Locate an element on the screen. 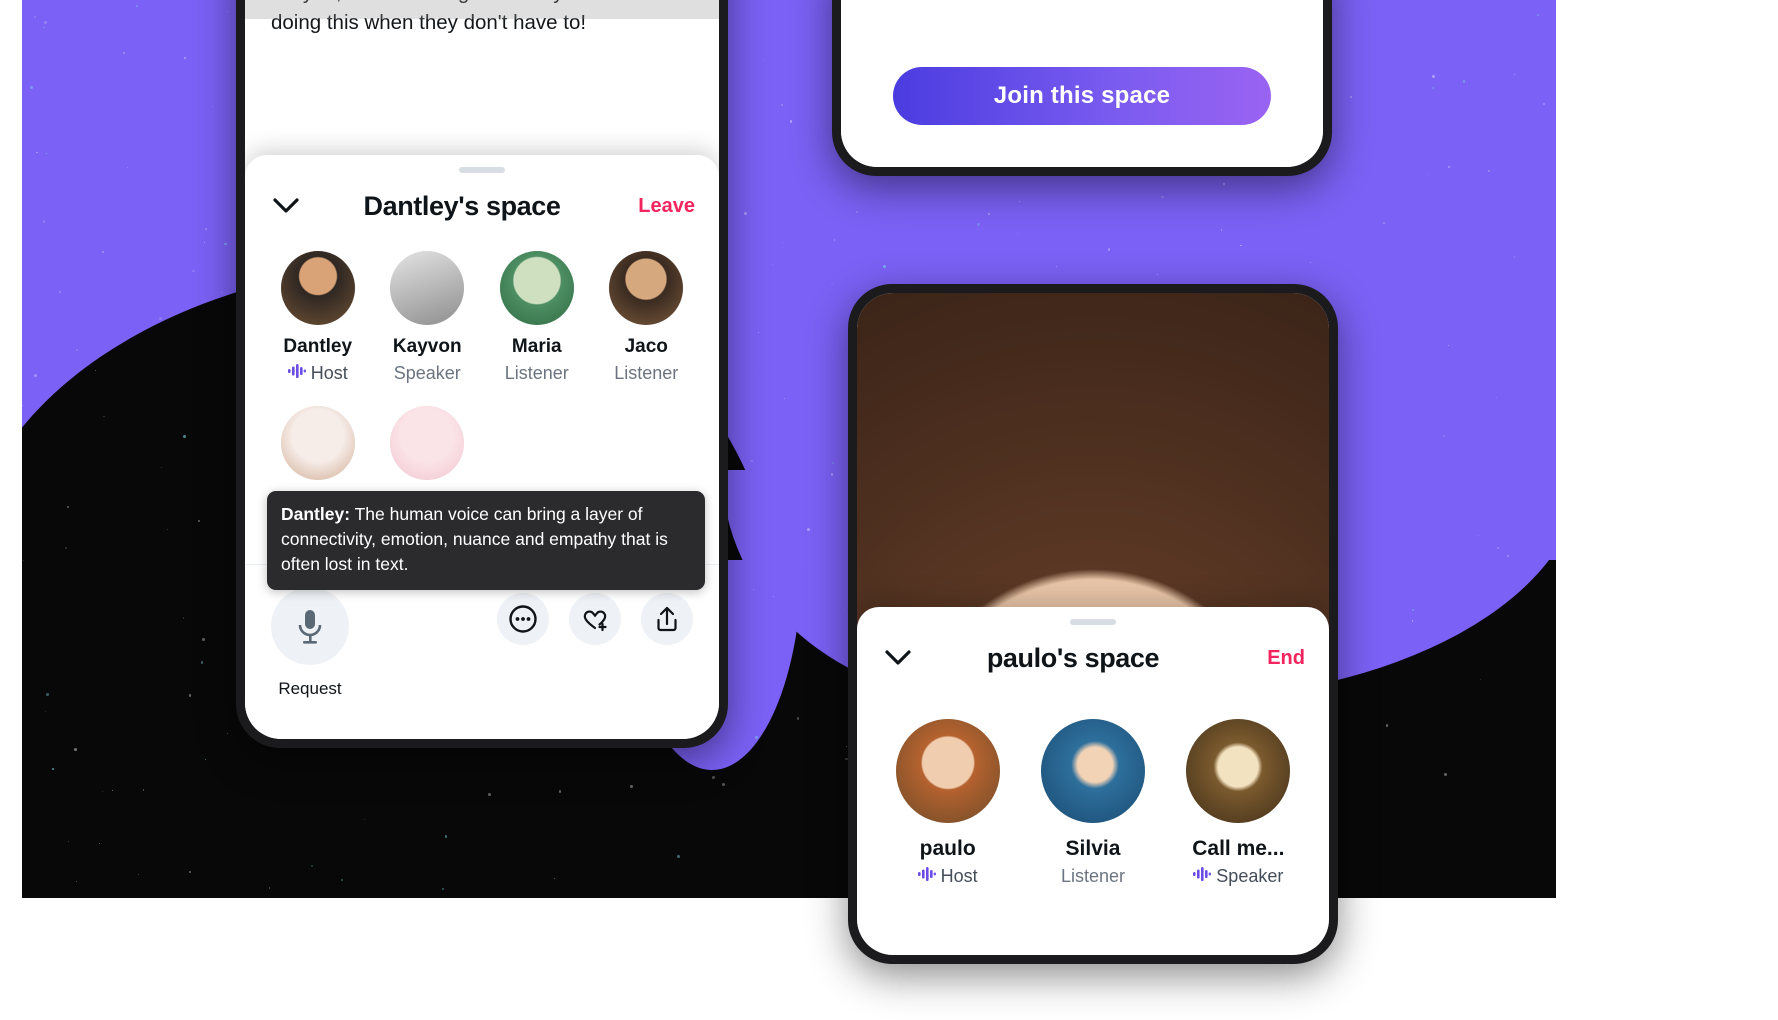  more-dots-icon is located at coordinates (523, 619).